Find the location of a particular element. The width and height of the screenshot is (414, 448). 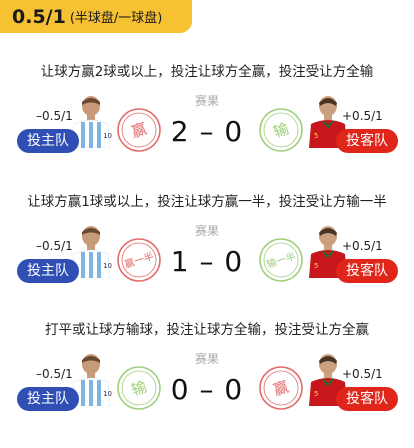

handicap-title-tag: 0.5/1 (半球盘/一球盘) is located at coordinates (96, 16).